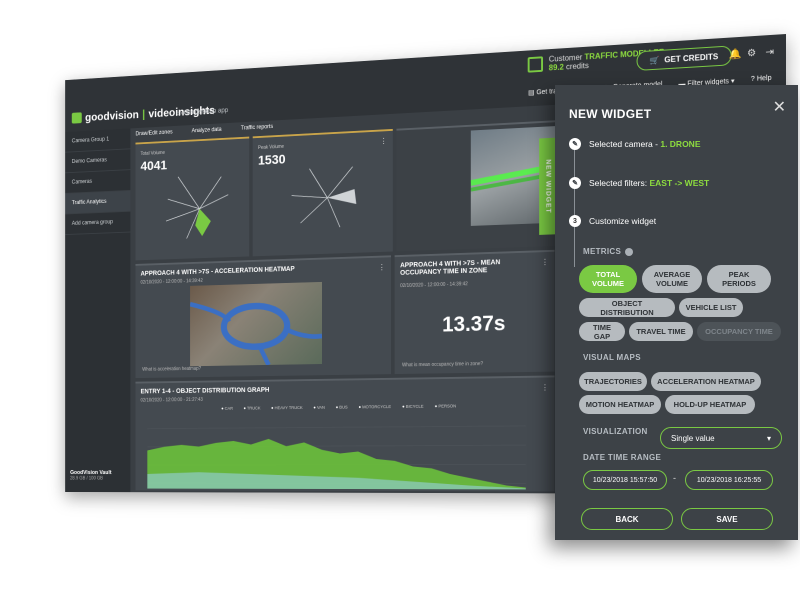 The width and height of the screenshot is (800, 600). Describe the element at coordinates (602, 331) in the screenshot. I see `metric-time-gap: TIME GAP` at that location.